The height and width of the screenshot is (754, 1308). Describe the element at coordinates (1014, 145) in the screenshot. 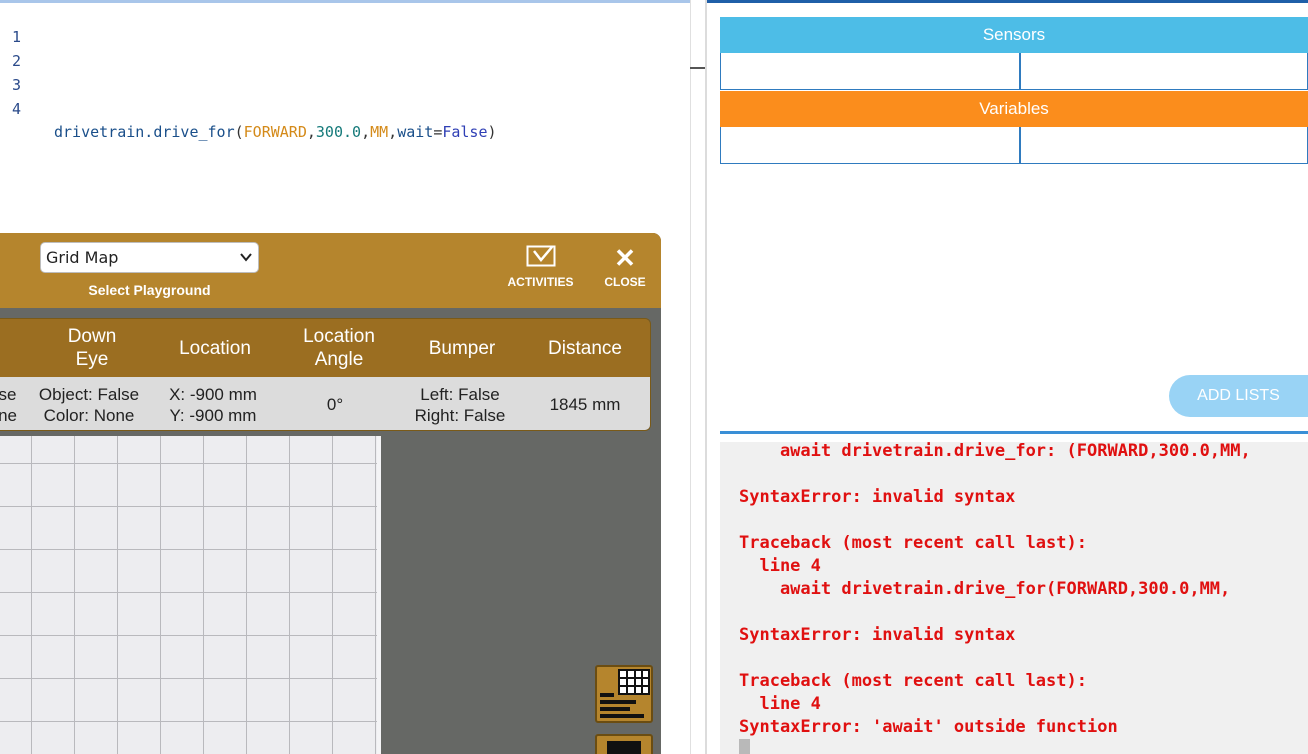

I see `variables-table-row` at that location.